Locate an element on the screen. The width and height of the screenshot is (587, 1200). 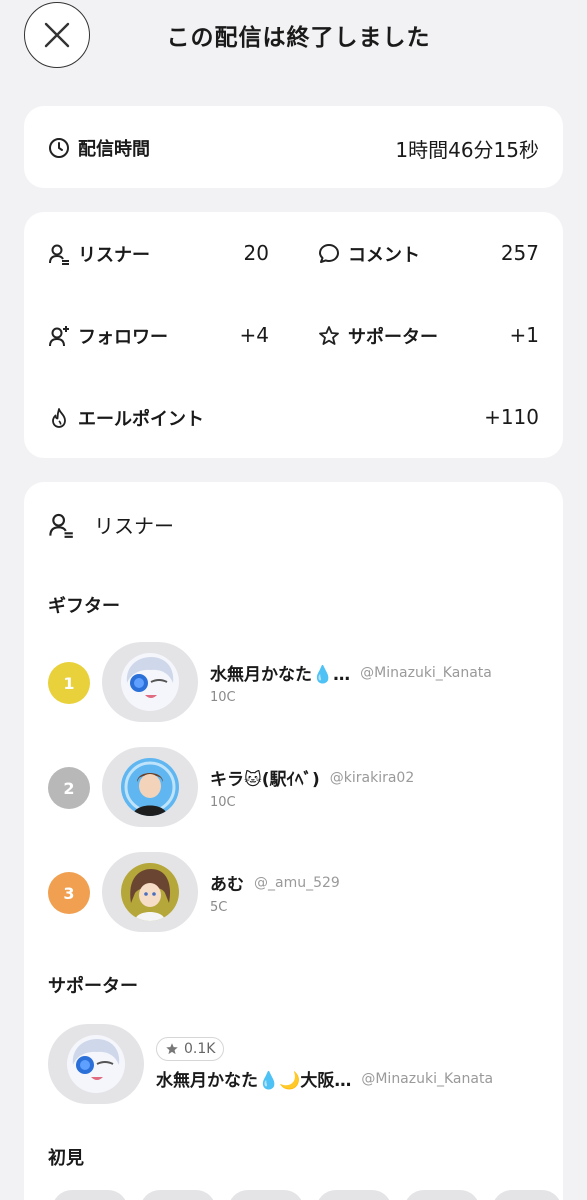
clock-icon is located at coordinates (59, 148).